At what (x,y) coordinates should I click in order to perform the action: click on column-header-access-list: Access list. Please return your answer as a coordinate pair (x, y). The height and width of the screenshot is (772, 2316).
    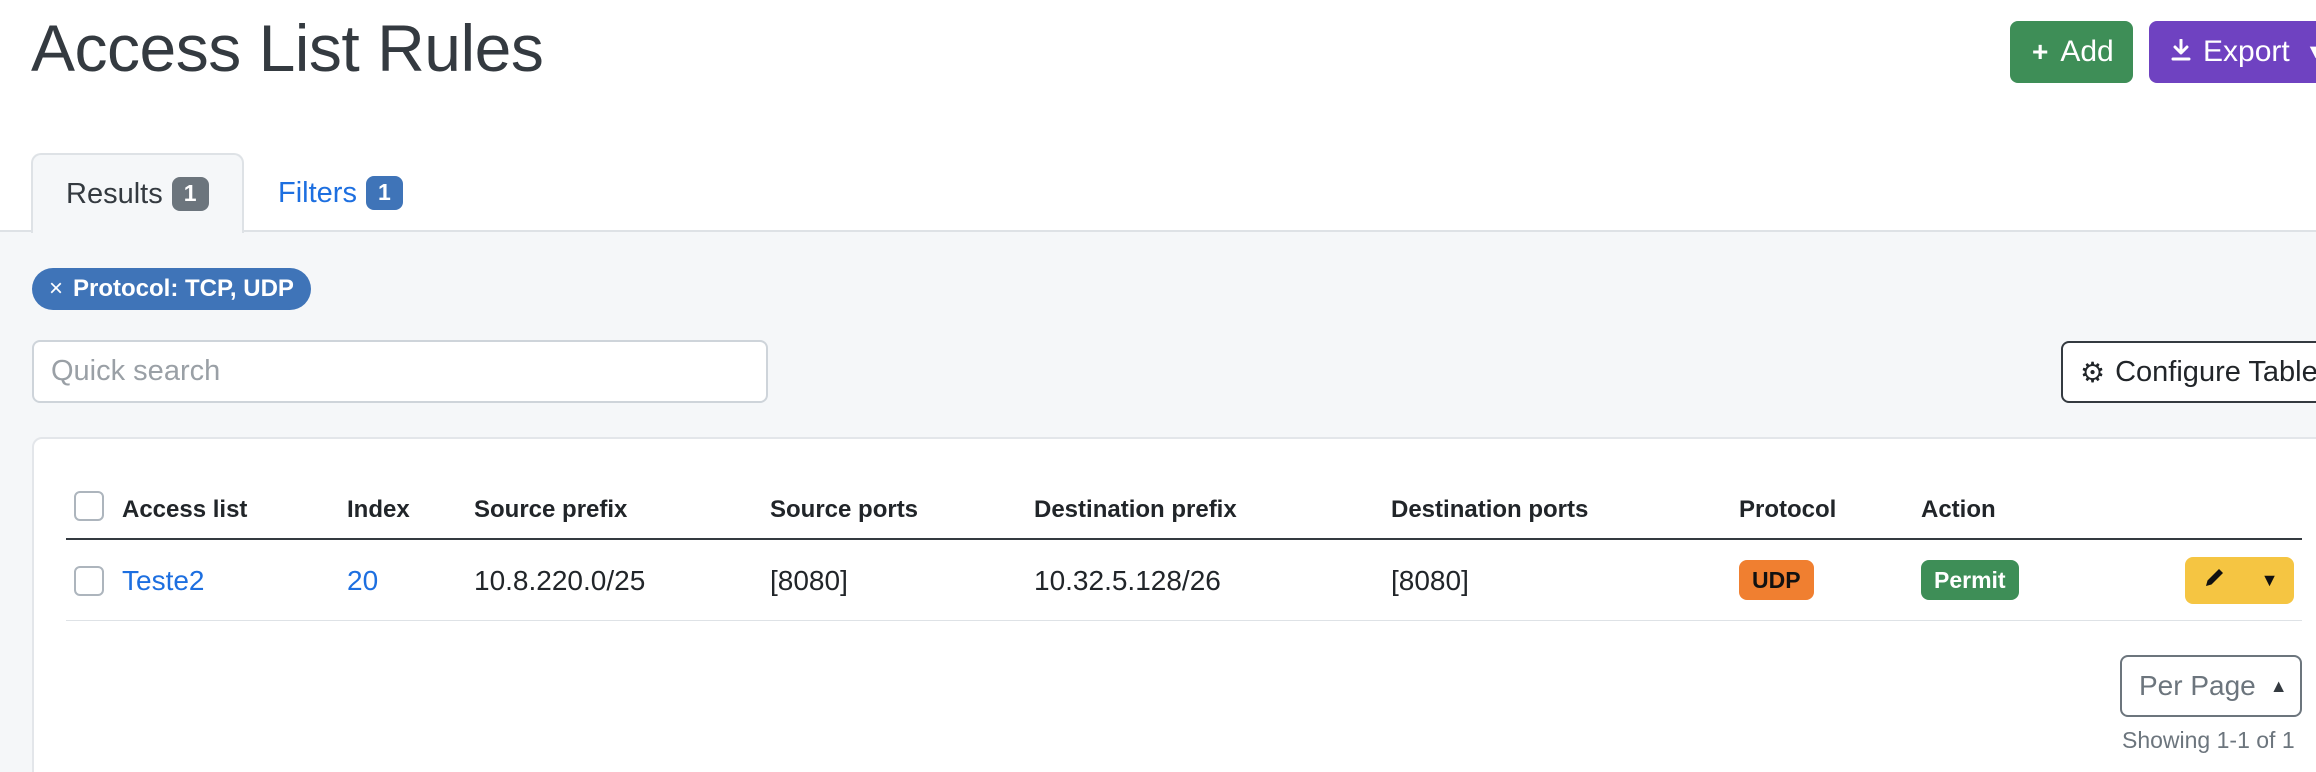
    Looking at the image, I should click on (184, 510).